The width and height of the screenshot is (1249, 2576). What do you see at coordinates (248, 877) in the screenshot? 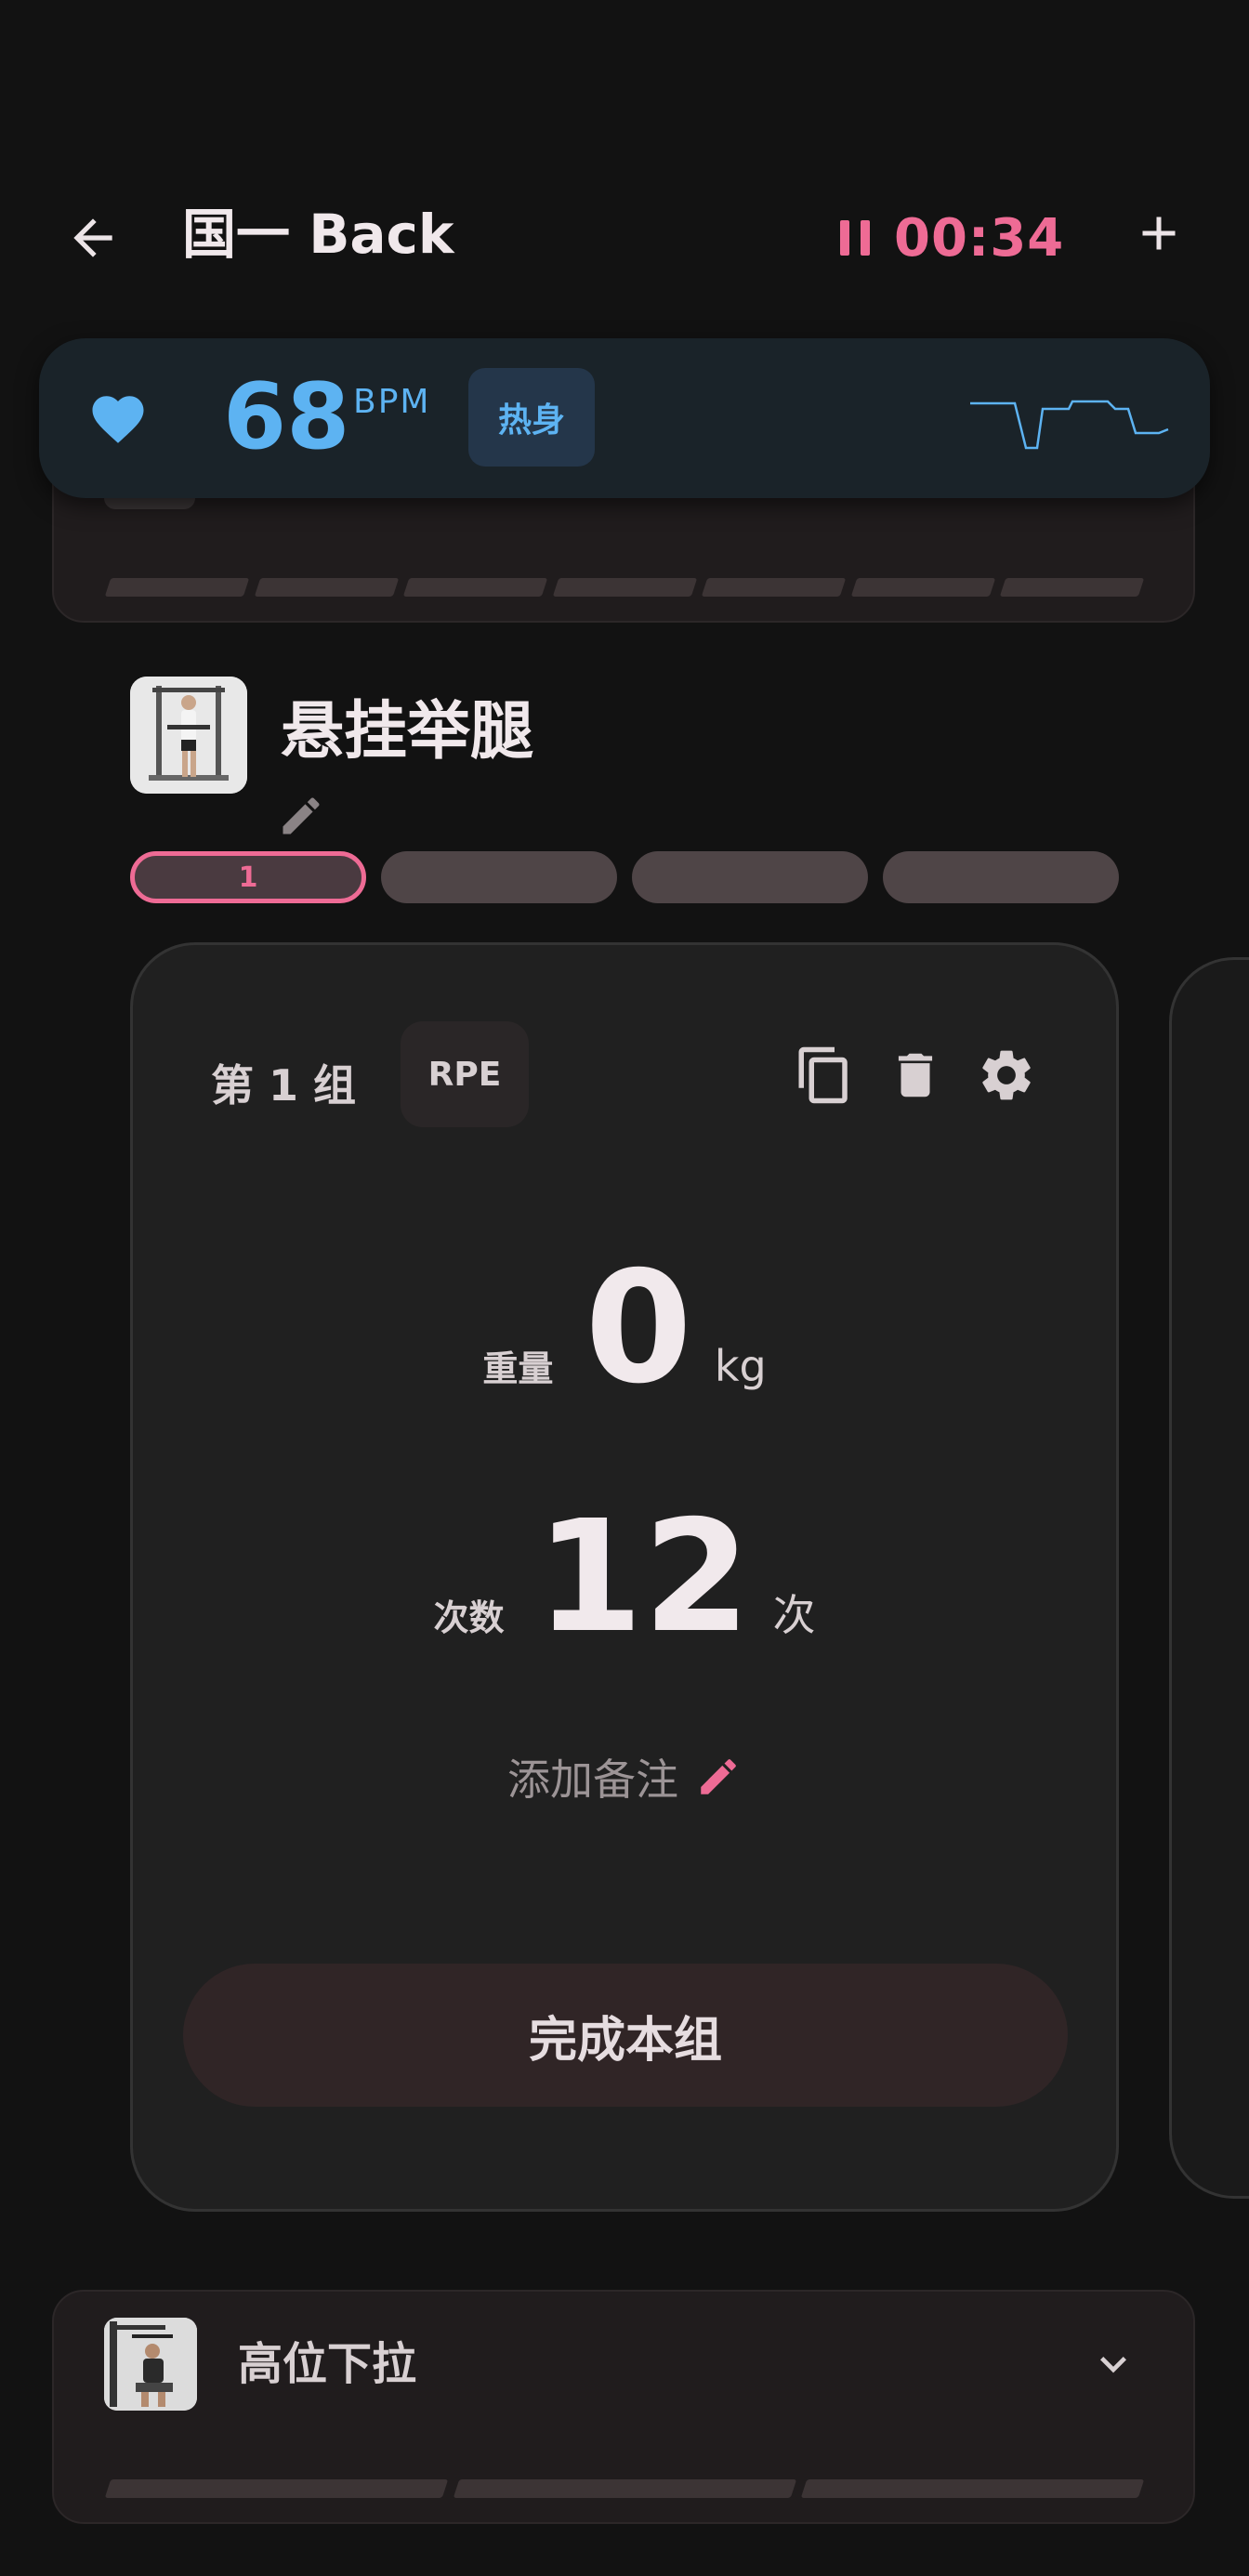
I see `set-tab-1: 1` at bounding box center [248, 877].